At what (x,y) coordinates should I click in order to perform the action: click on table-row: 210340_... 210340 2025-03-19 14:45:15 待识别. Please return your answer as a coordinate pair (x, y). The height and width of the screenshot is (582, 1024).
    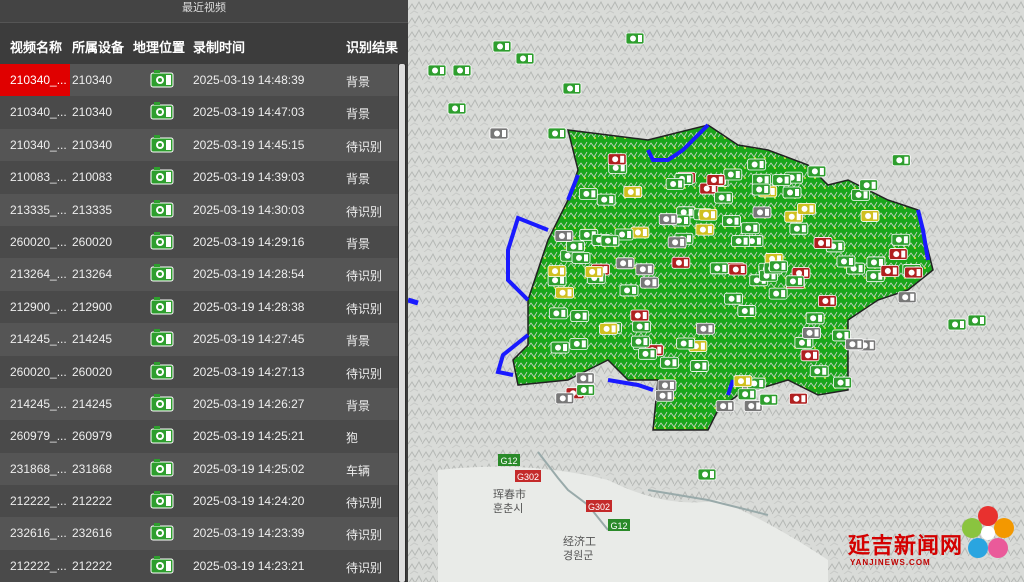
    Looking at the image, I should click on (199, 145).